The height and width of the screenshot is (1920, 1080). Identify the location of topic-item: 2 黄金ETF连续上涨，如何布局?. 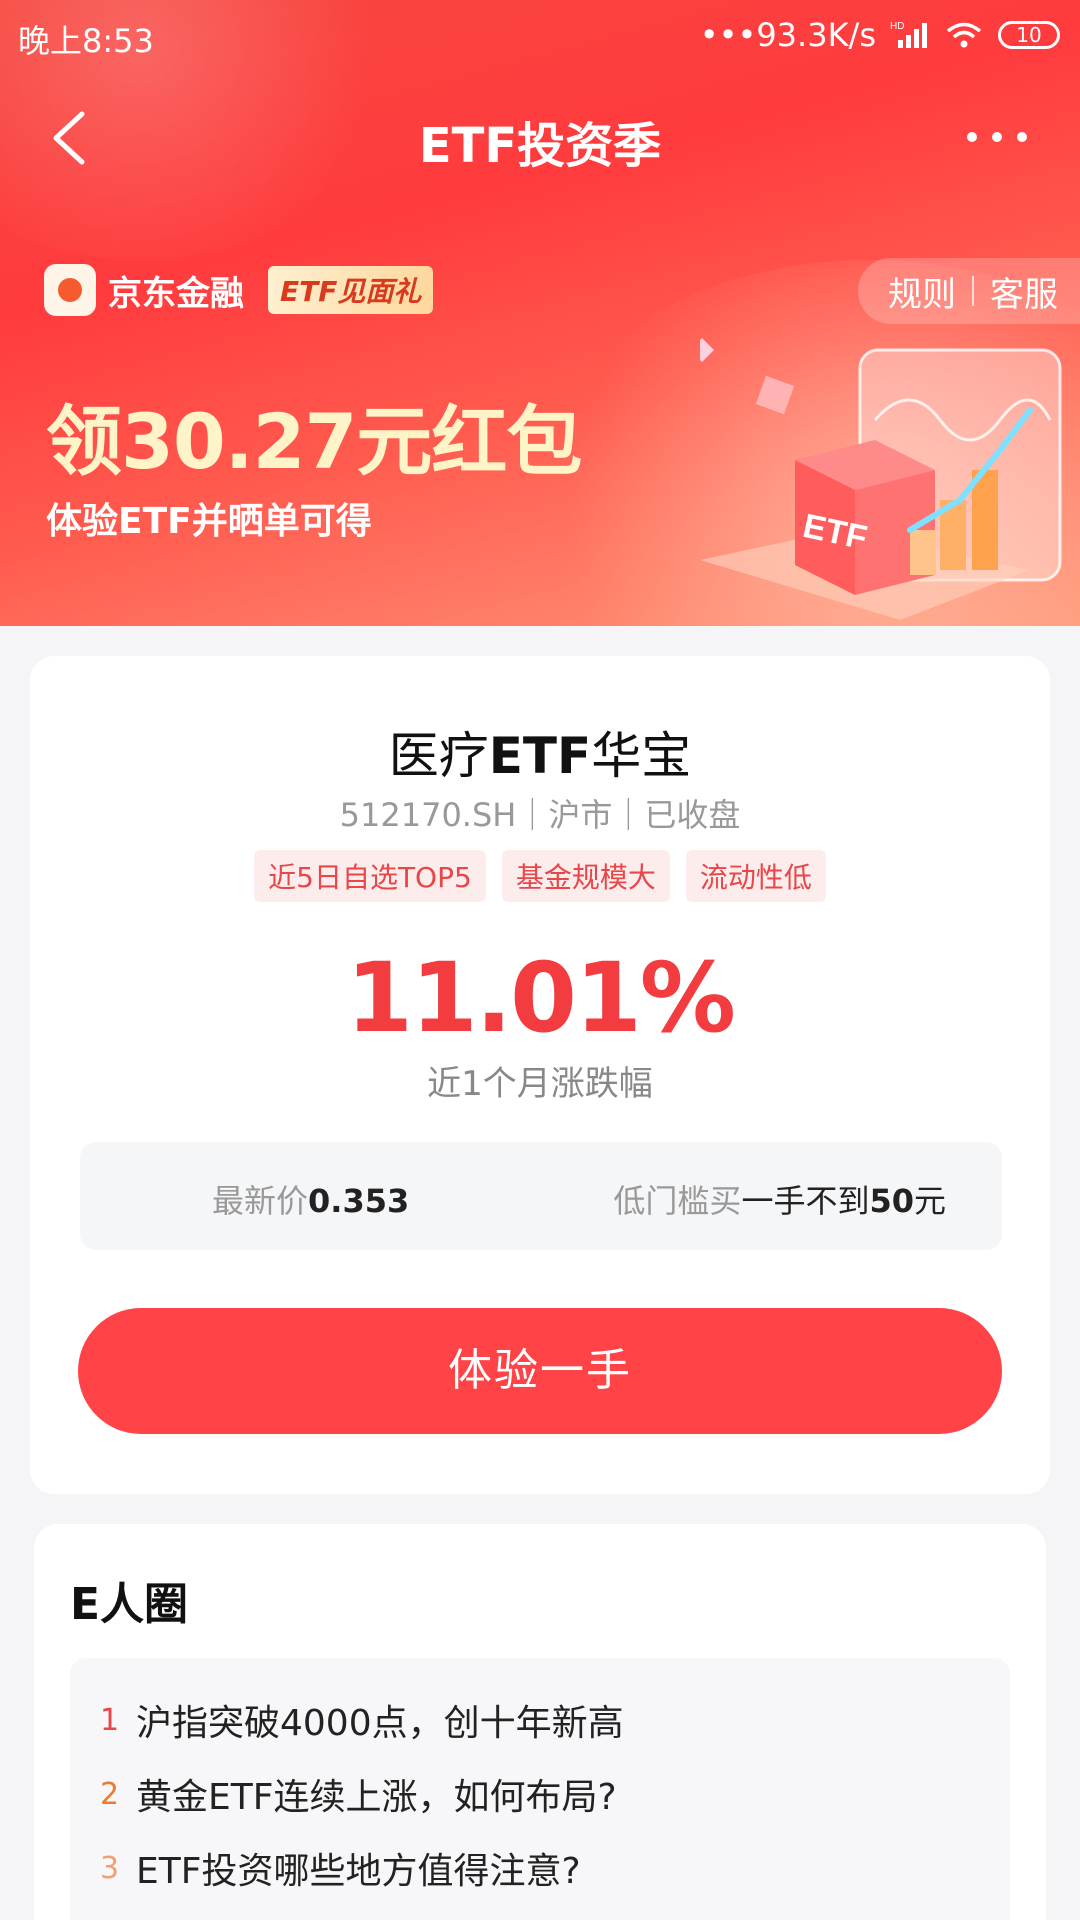
(358, 1794).